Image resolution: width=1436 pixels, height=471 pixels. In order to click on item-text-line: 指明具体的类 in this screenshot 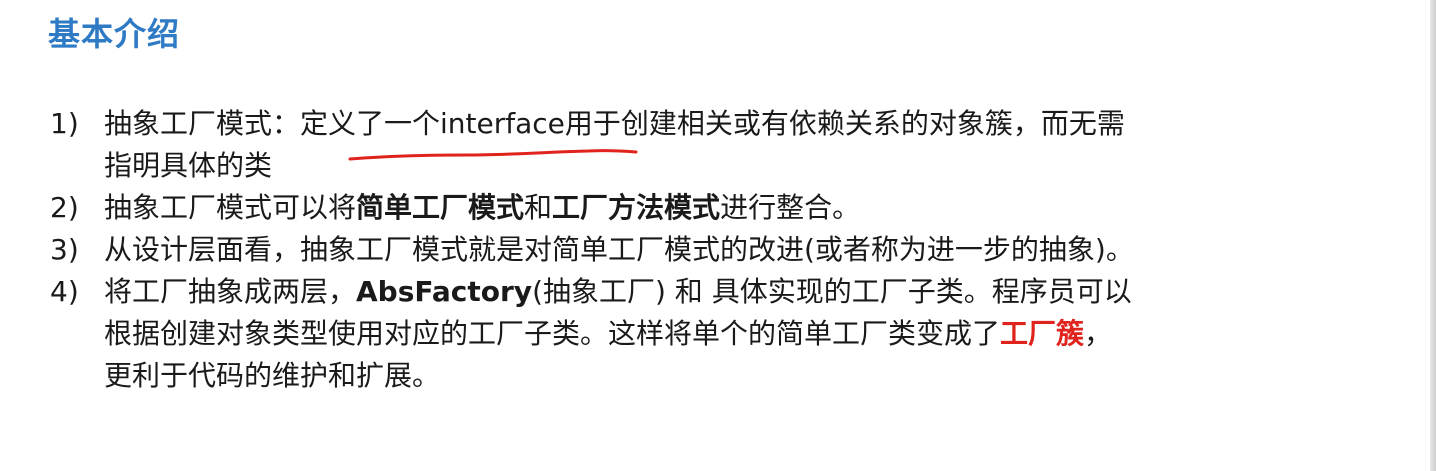, I will do `click(188, 165)`.